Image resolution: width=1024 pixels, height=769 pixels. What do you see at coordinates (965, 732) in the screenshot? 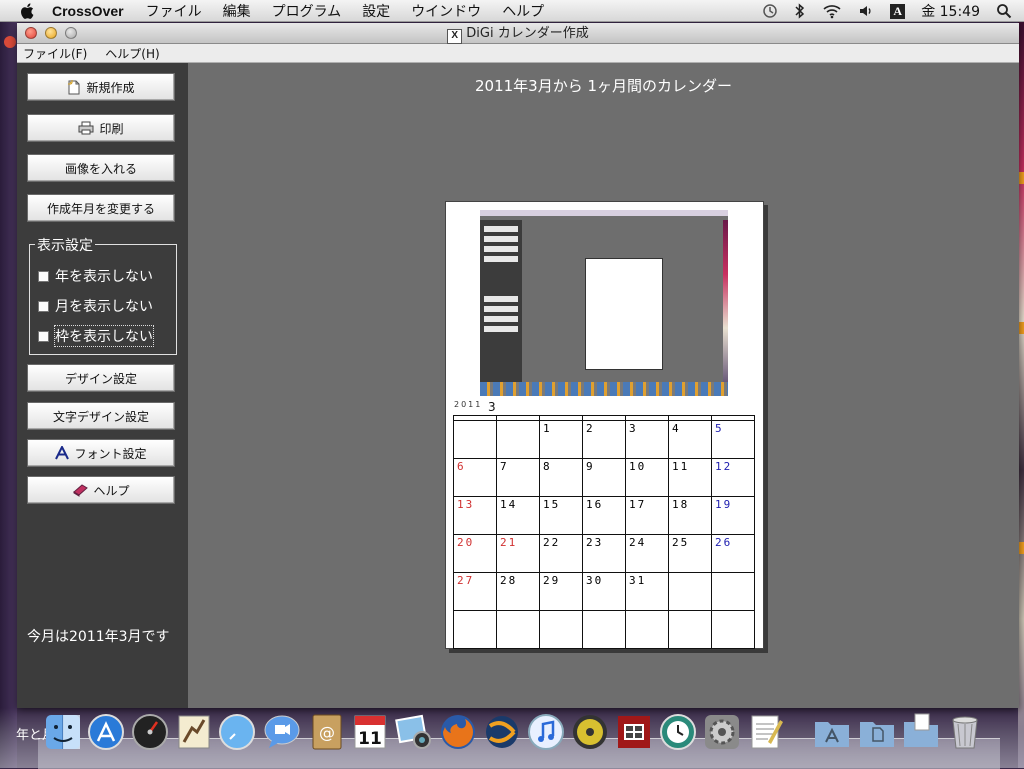
I see `trash-icon` at bounding box center [965, 732].